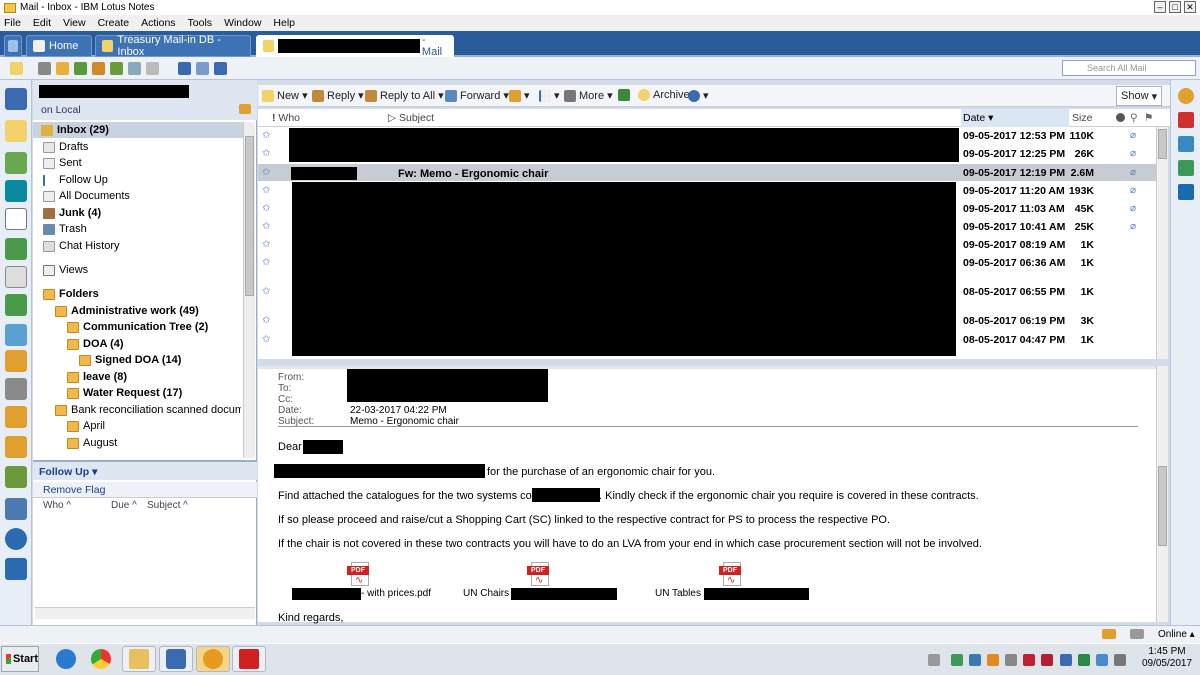 Image resolution: width=1200 pixels, height=675 pixels. I want to click on status-triangle-icon, so click(1137, 634).